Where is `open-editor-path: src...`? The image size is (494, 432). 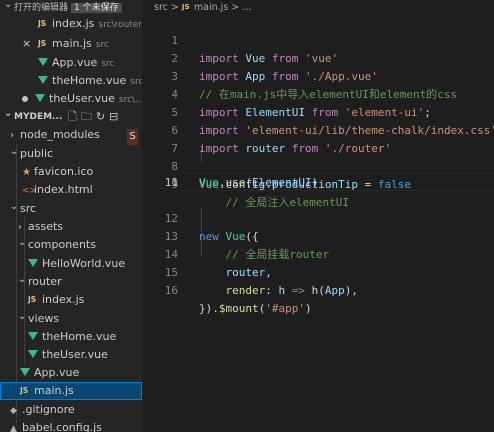 open-editor-path: src... is located at coordinates (136, 82).